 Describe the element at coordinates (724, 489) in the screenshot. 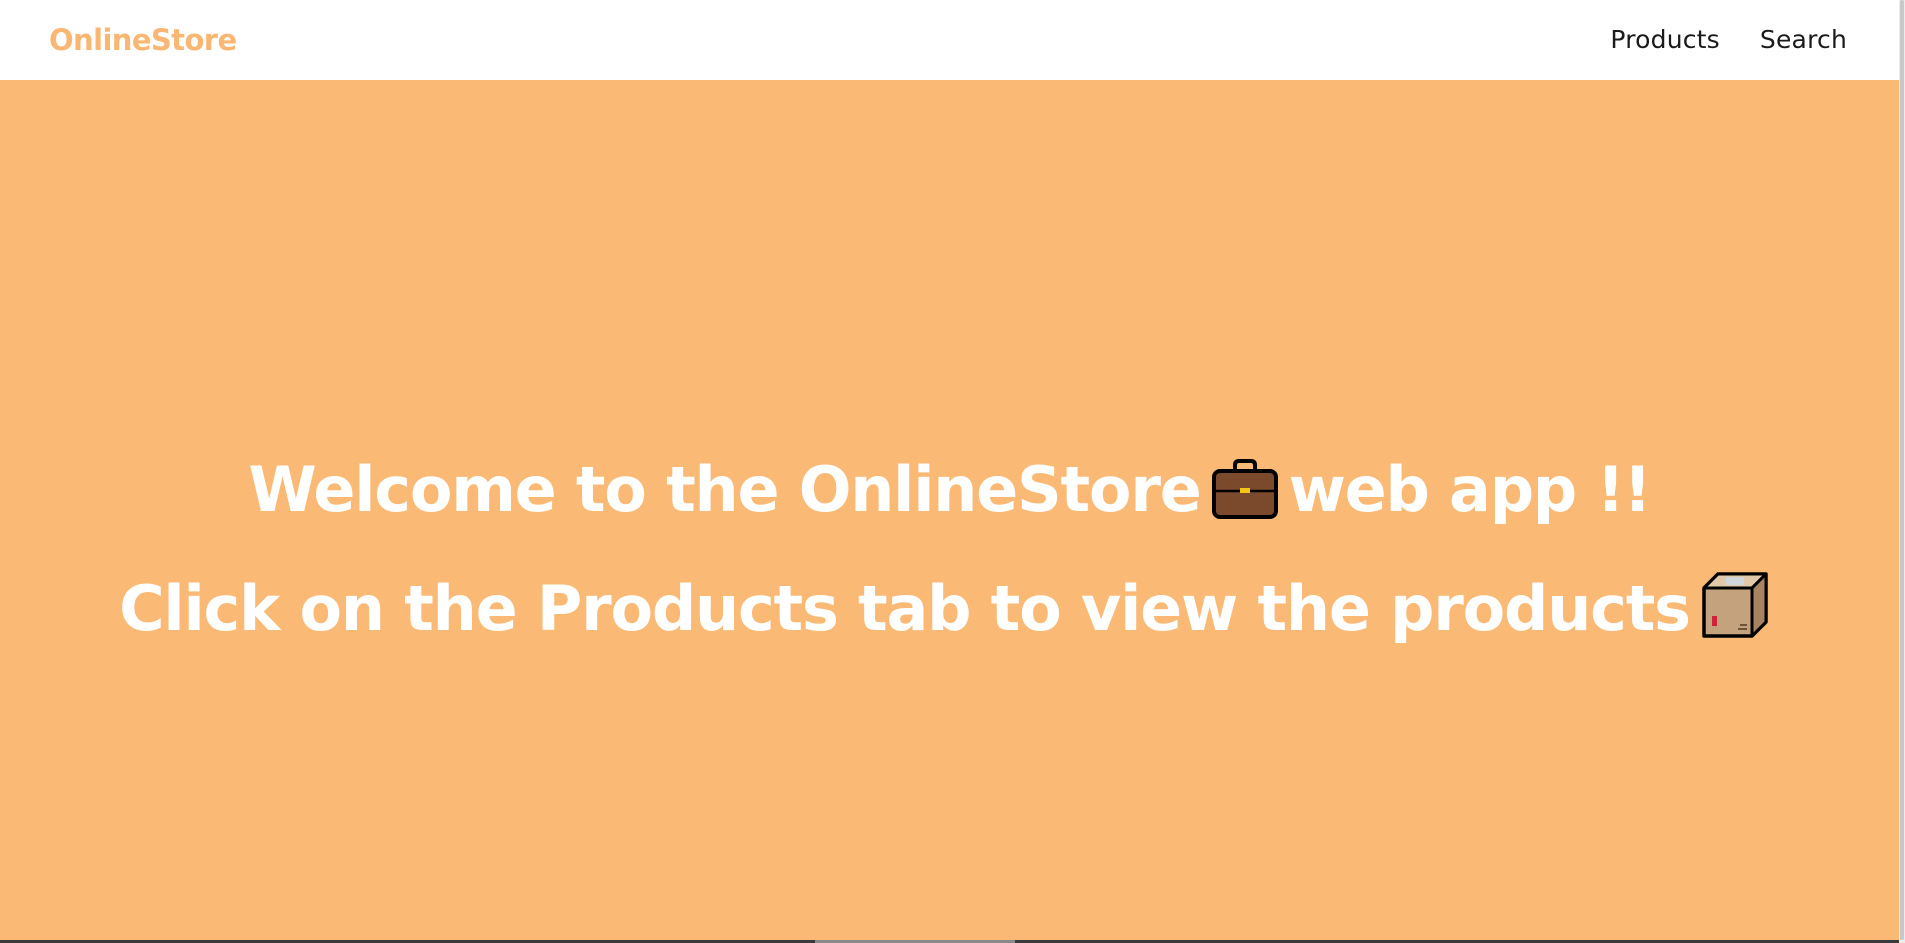

I see `welcome-text: Welcome to the OnlineStore` at that location.